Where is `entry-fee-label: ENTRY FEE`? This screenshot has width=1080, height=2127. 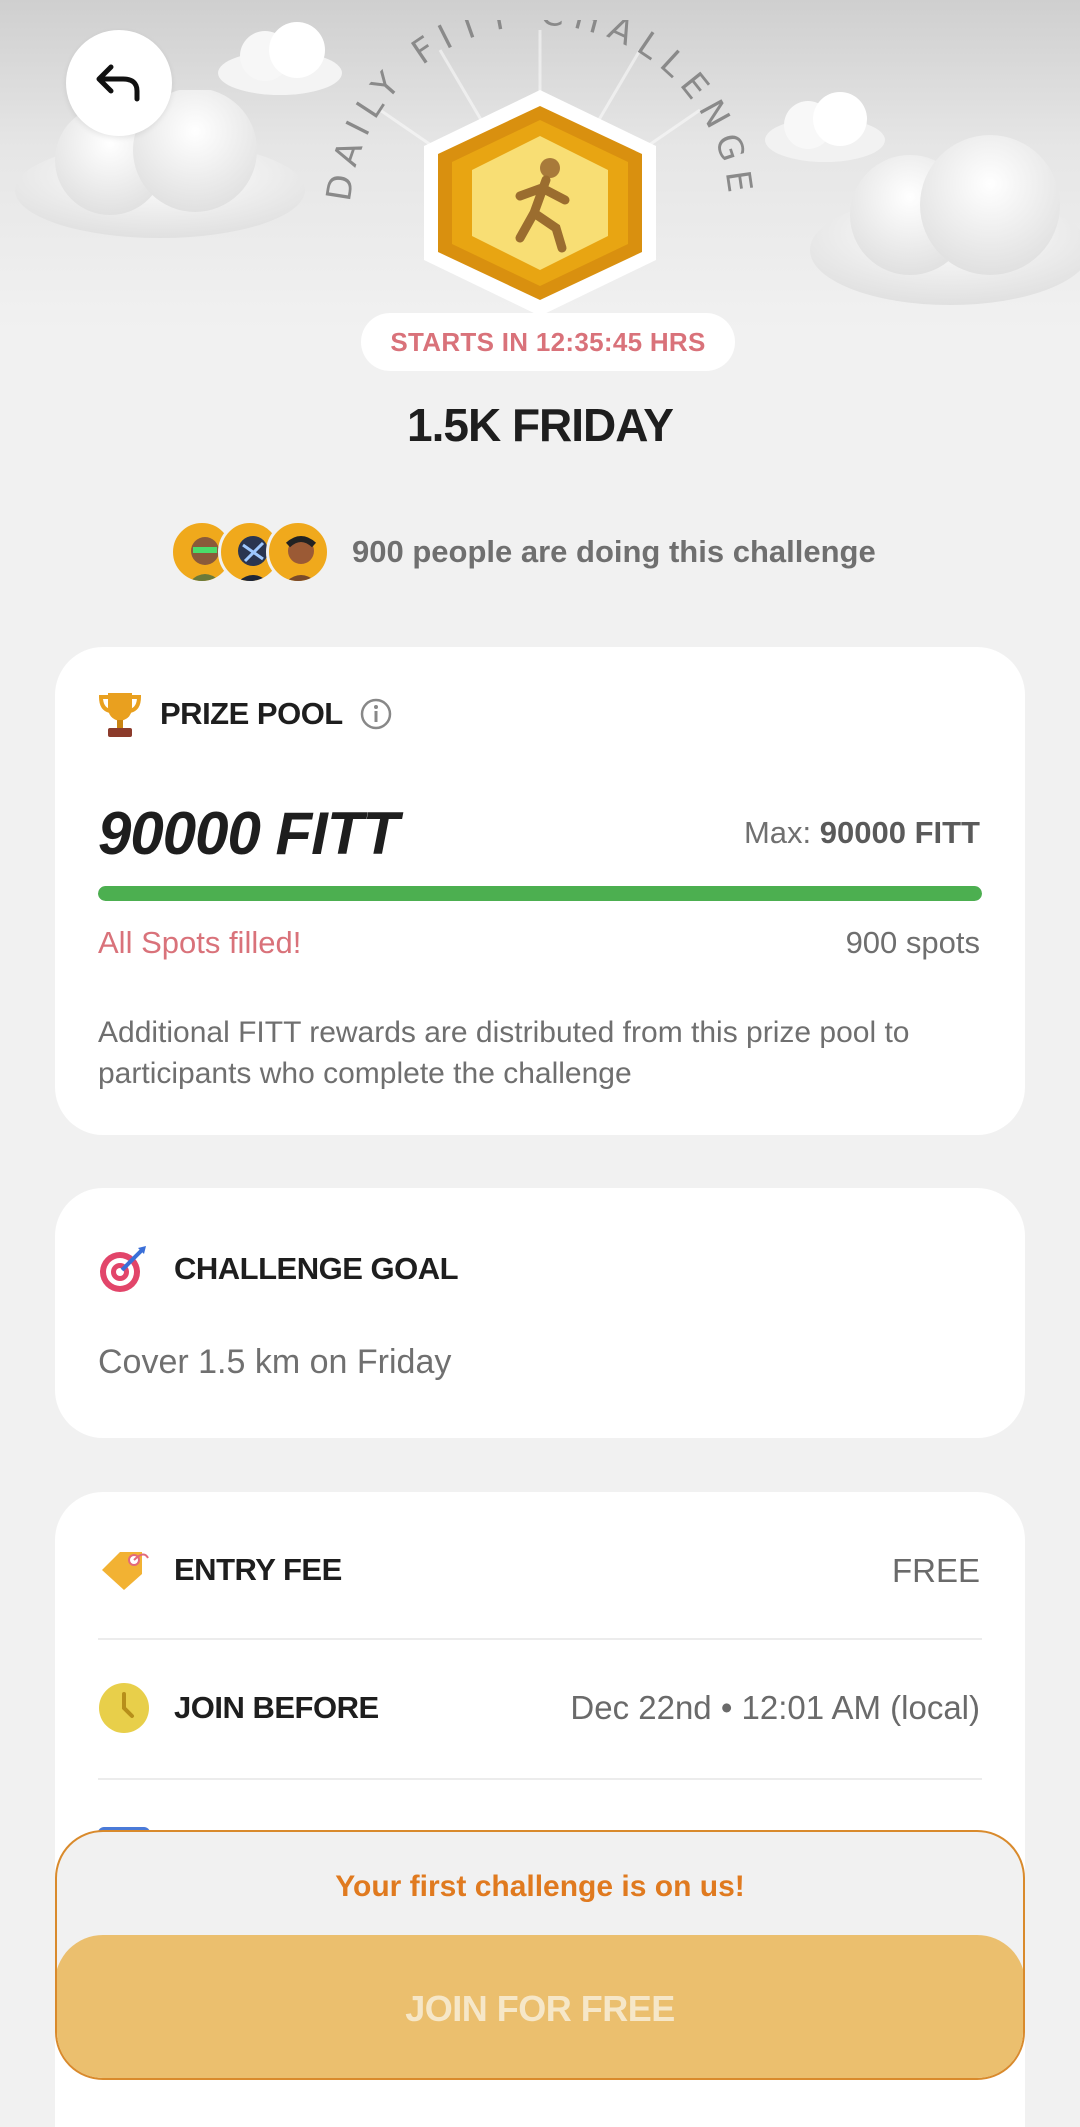 entry-fee-label: ENTRY FEE is located at coordinates (258, 1569).